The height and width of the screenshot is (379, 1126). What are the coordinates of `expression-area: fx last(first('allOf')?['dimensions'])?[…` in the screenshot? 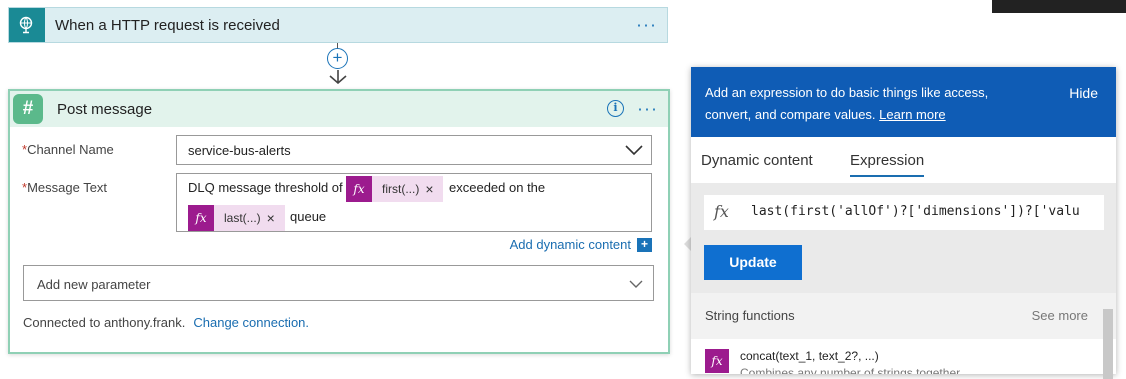 It's located at (903, 238).